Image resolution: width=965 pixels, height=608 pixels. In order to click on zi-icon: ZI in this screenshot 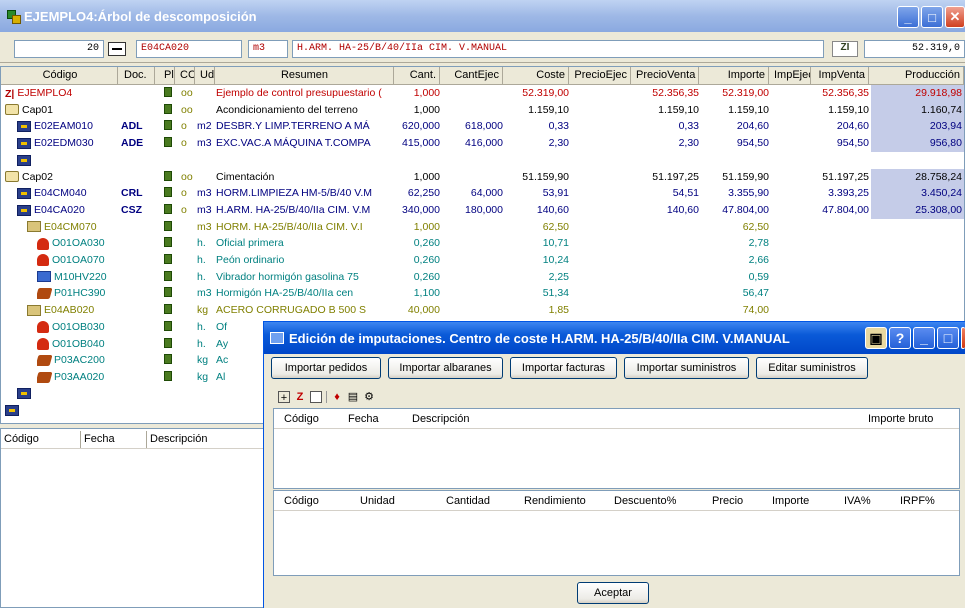, I will do `click(845, 49)`.